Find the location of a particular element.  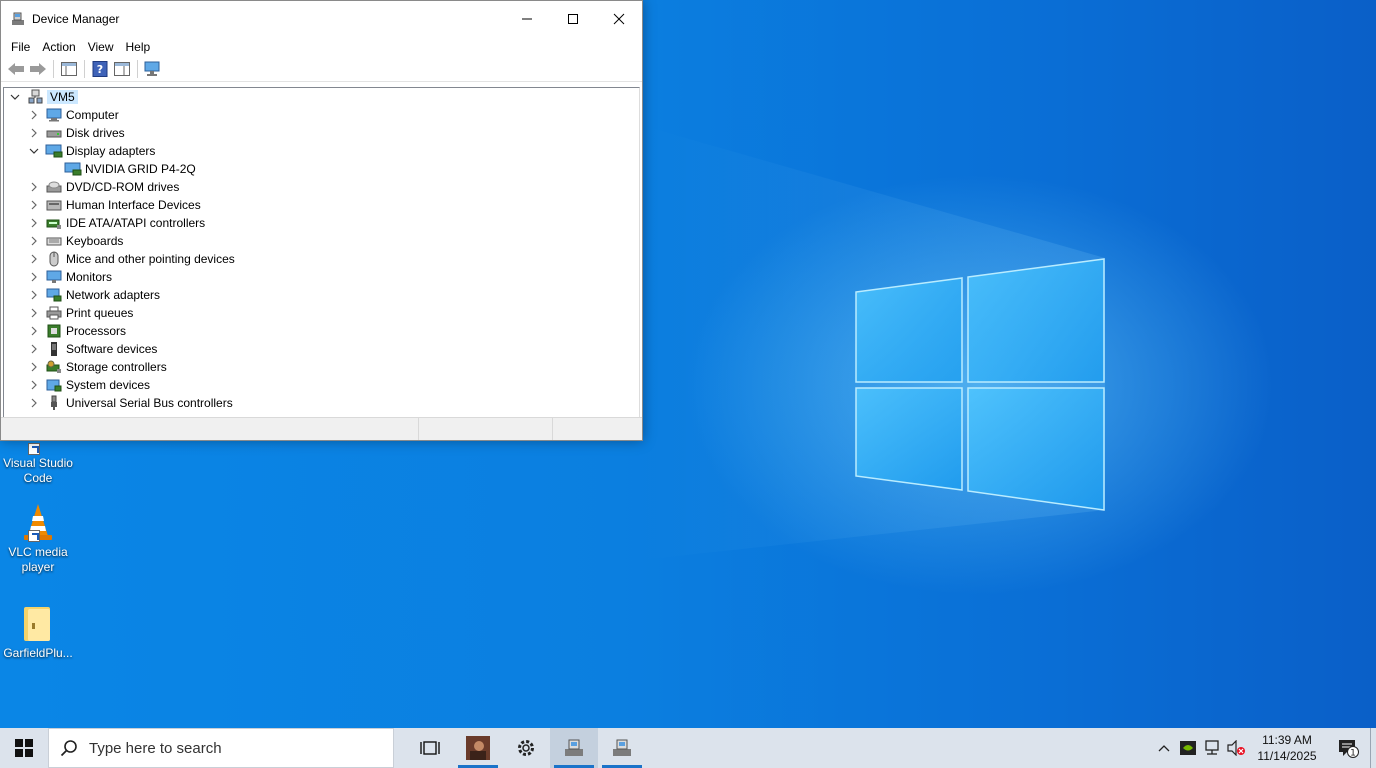

tree-category-item: Display adapters is located at coordinates (321, 151).